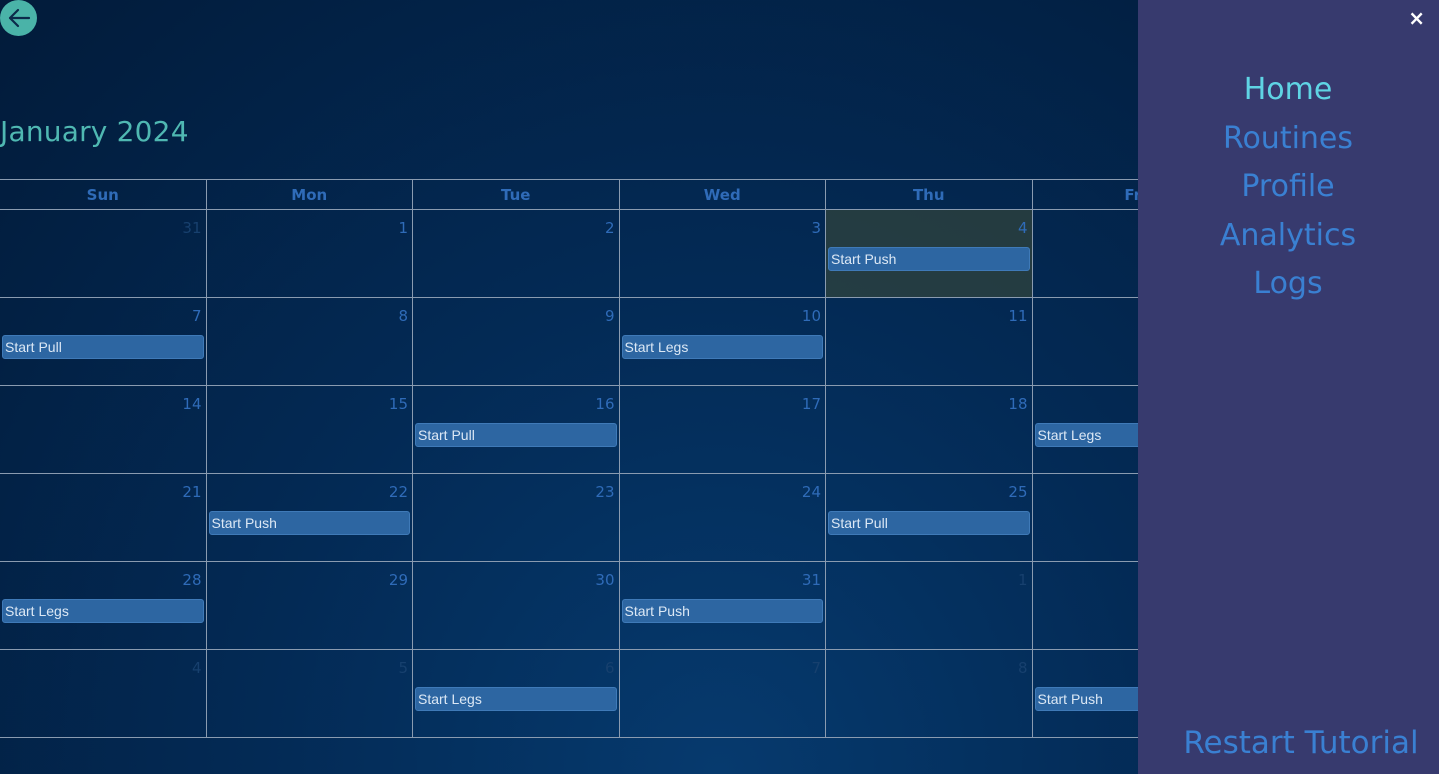 The image size is (1439, 774). Describe the element at coordinates (103, 253) in the screenshot. I see `calendar-day-cell: 31` at that location.